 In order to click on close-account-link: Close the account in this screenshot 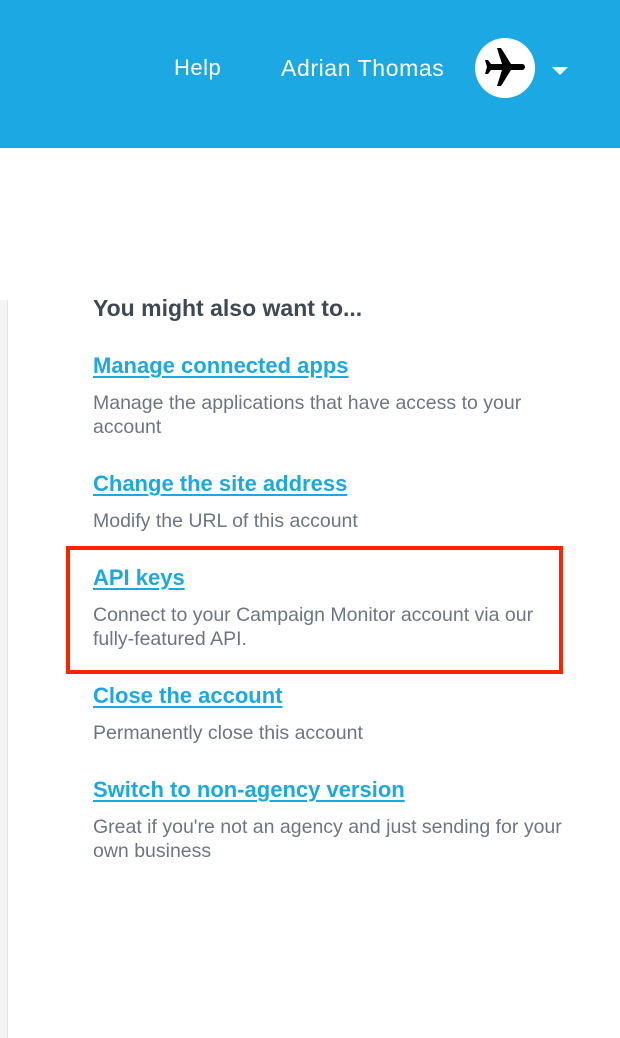, I will do `click(187, 696)`.